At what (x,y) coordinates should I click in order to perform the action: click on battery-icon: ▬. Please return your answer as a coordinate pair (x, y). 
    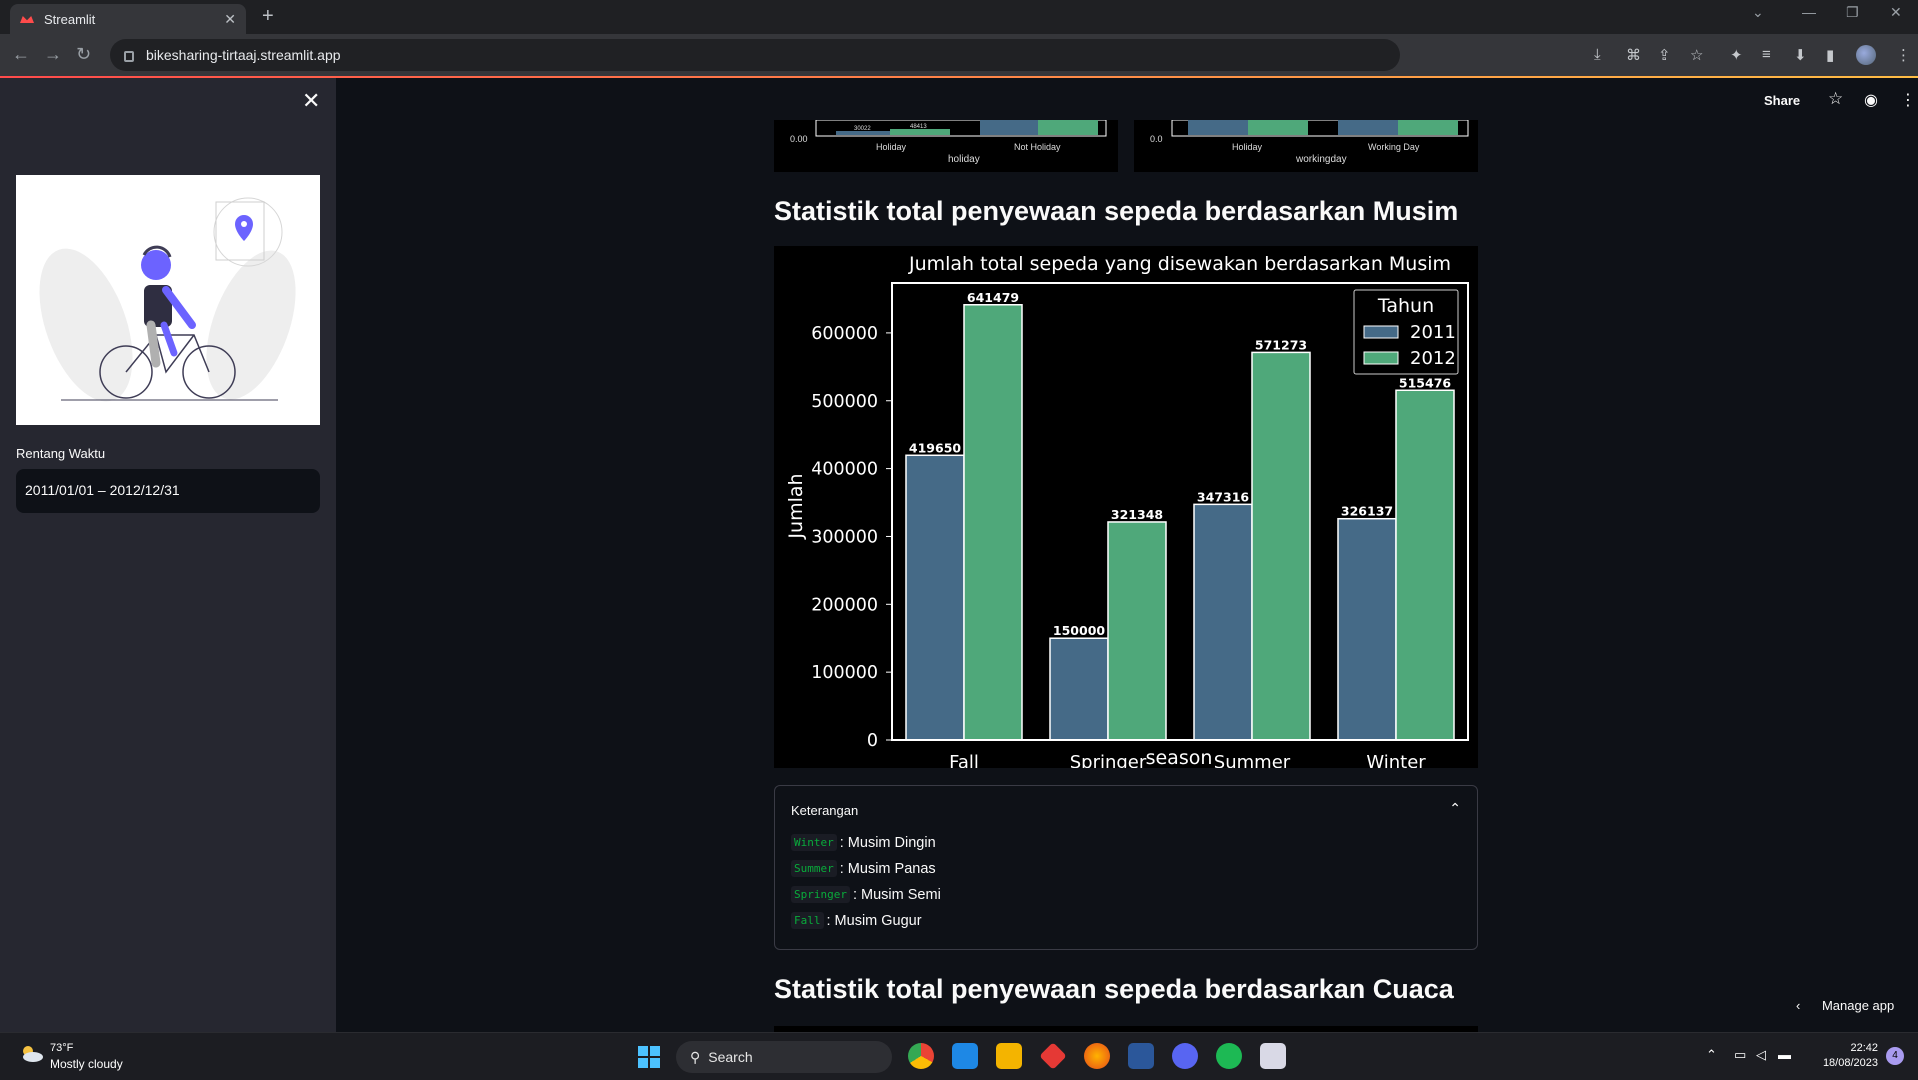
    Looking at the image, I should click on (1784, 1054).